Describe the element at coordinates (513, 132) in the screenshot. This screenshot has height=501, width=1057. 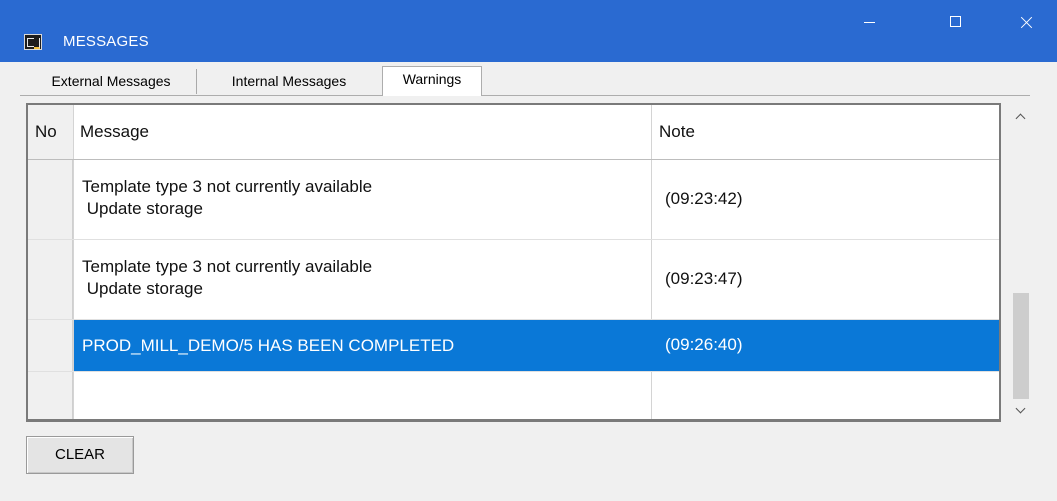
I see `grid-header: No Message Note` at that location.